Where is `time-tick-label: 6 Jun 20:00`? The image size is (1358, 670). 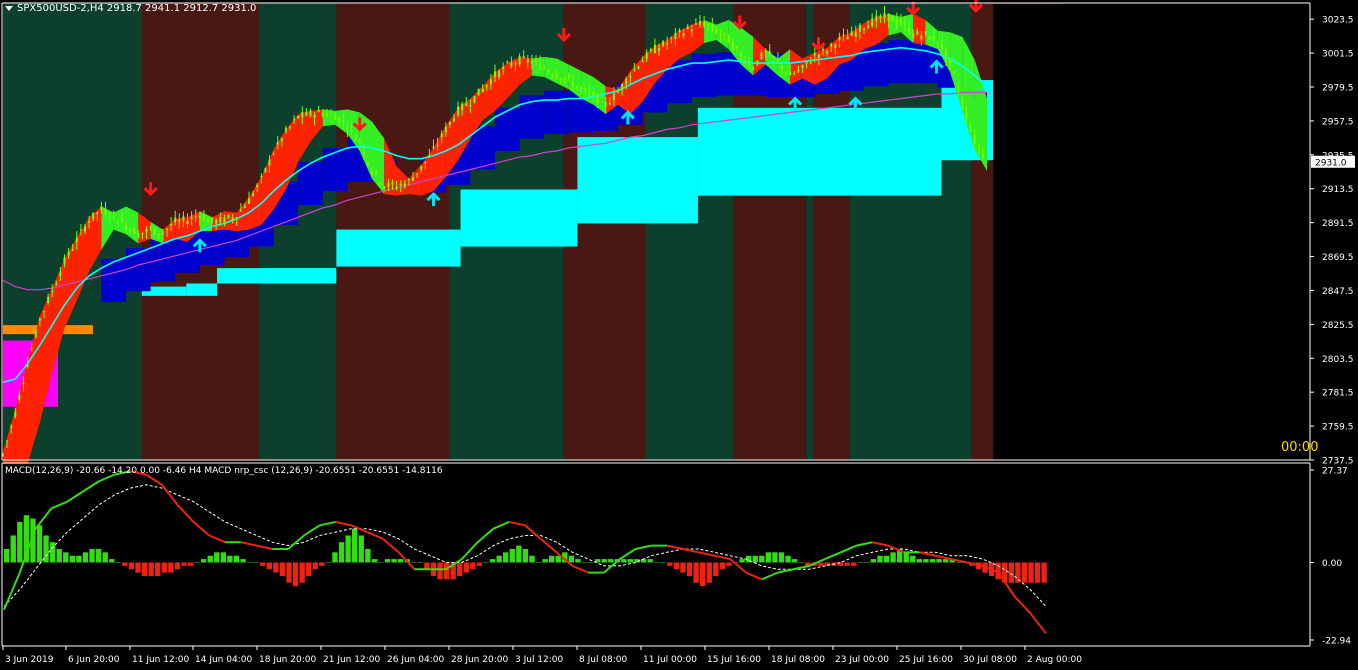 time-tick-label: 6 Jun 20:00 is located at coordinates (94, 660).